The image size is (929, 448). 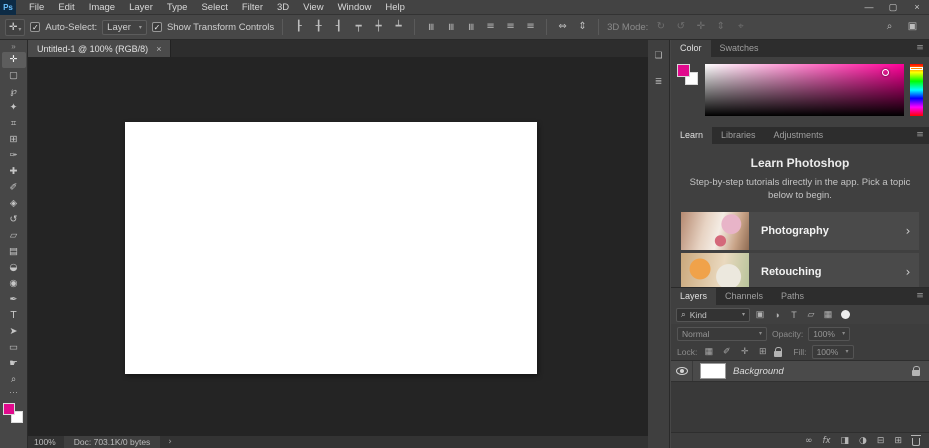 What do you see at coordinates (66, 7) in the screenshot?
I see `menu-edit: Edit` at bounding box center [66, 7].